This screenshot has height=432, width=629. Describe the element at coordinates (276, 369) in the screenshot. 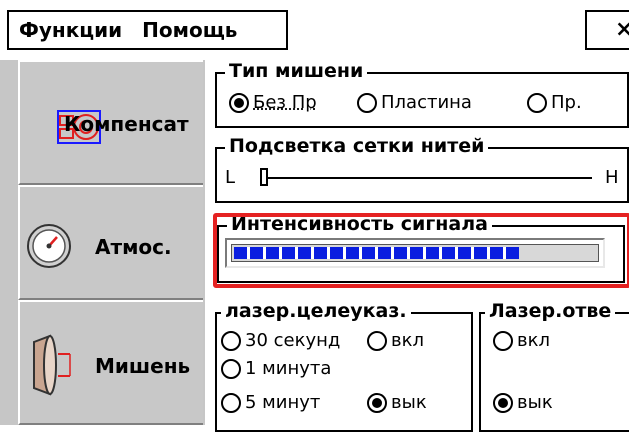

I see `radio-1-minute: 1 минута` at that location.